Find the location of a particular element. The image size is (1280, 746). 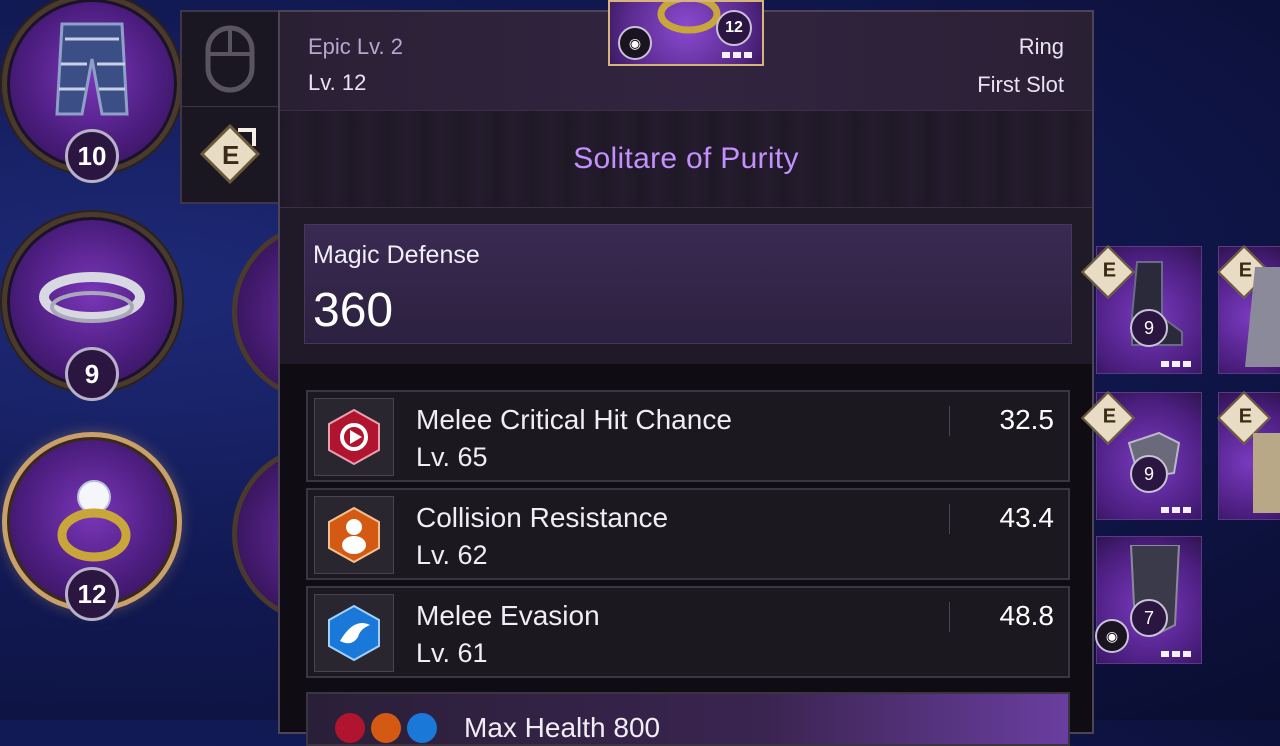

mouse-icon is located at coordinates (230, 59).